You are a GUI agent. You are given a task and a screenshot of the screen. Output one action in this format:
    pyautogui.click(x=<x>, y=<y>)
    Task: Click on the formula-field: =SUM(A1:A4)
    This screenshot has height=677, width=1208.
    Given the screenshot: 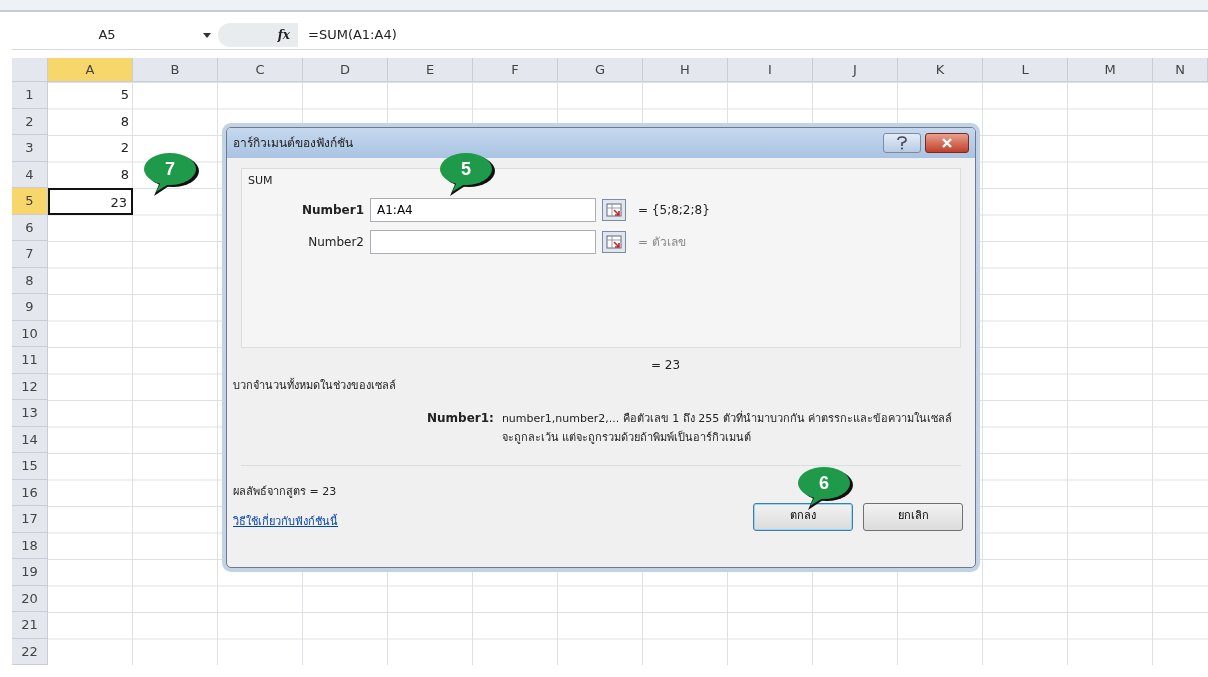 What is the action you would take?
    pyautogui.click(x=753, y=34)
    